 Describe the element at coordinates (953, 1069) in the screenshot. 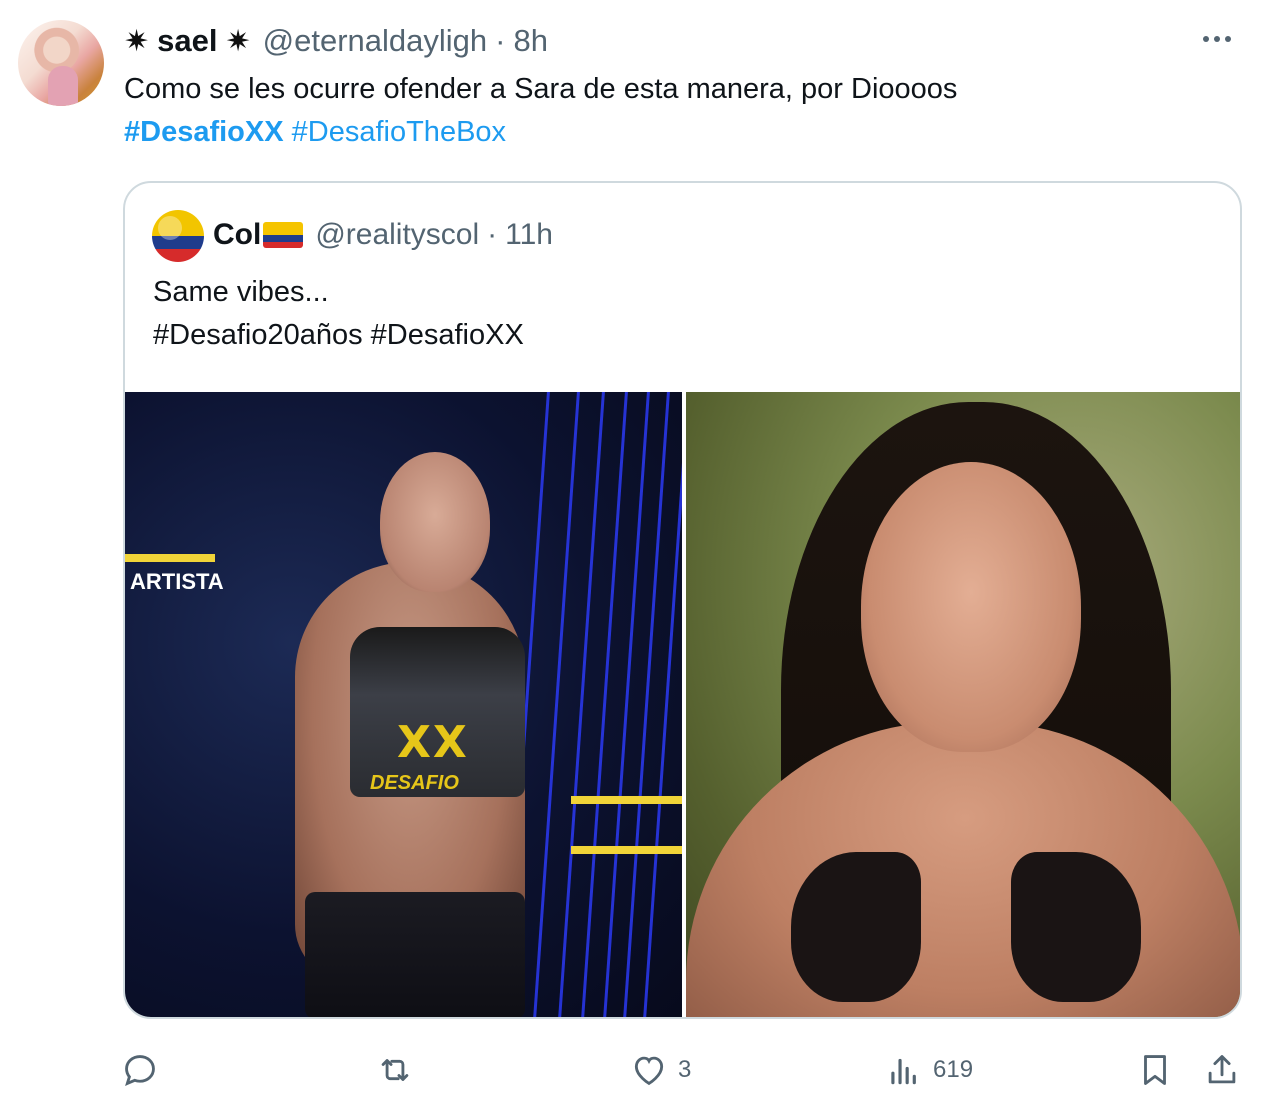

I see `views-count: 619` at that location.